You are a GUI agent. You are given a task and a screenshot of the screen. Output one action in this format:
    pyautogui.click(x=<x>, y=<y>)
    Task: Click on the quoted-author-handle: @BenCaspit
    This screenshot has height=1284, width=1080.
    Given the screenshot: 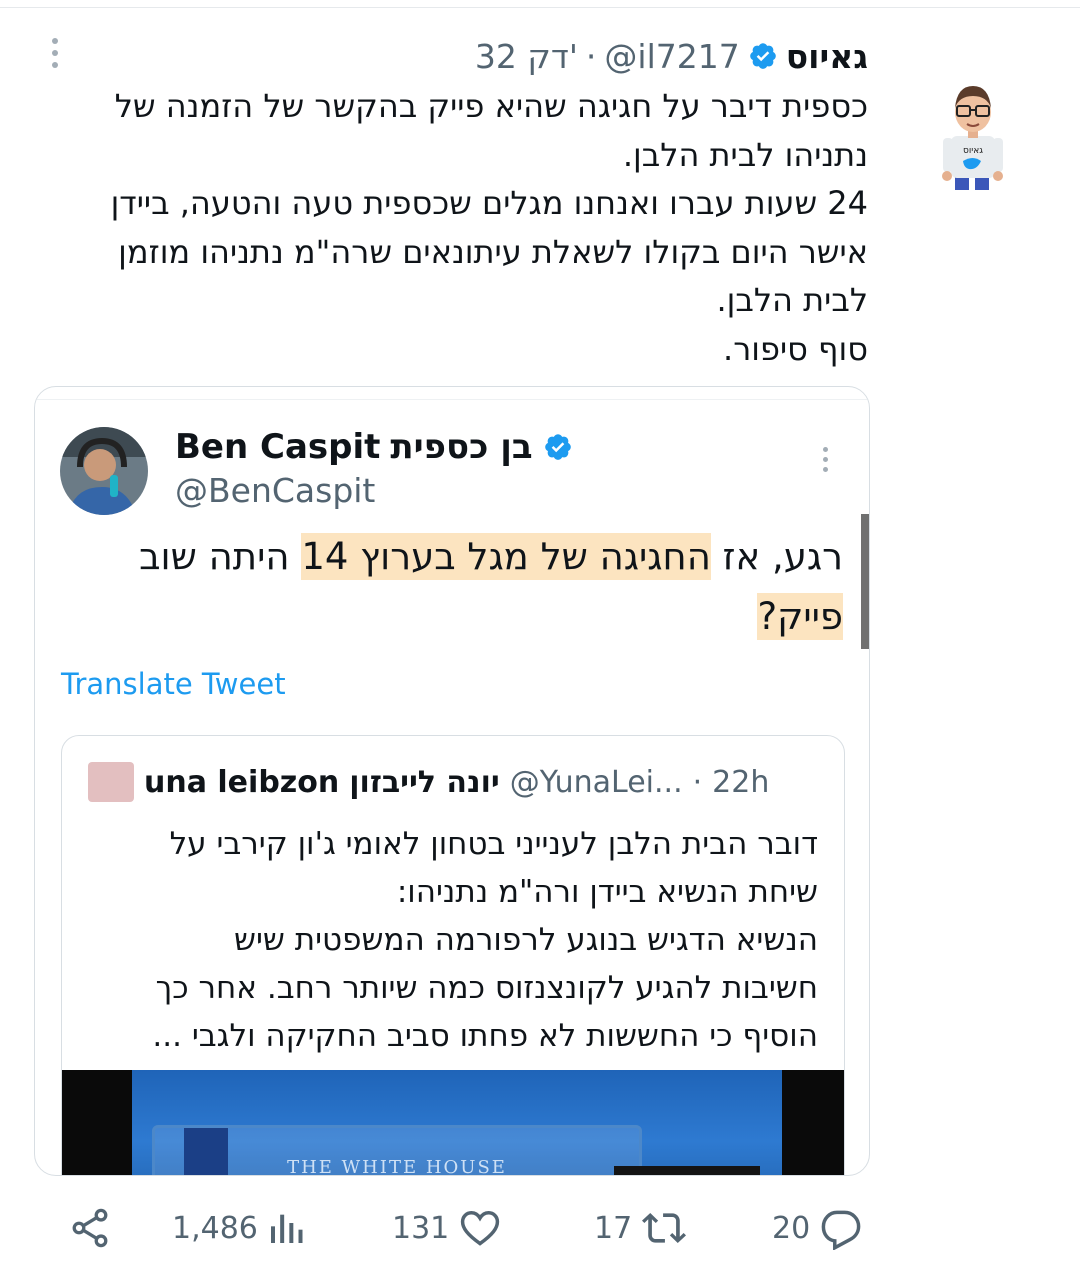 What is the action you would take?
    pyautogui.click(x=275, y=490)
    